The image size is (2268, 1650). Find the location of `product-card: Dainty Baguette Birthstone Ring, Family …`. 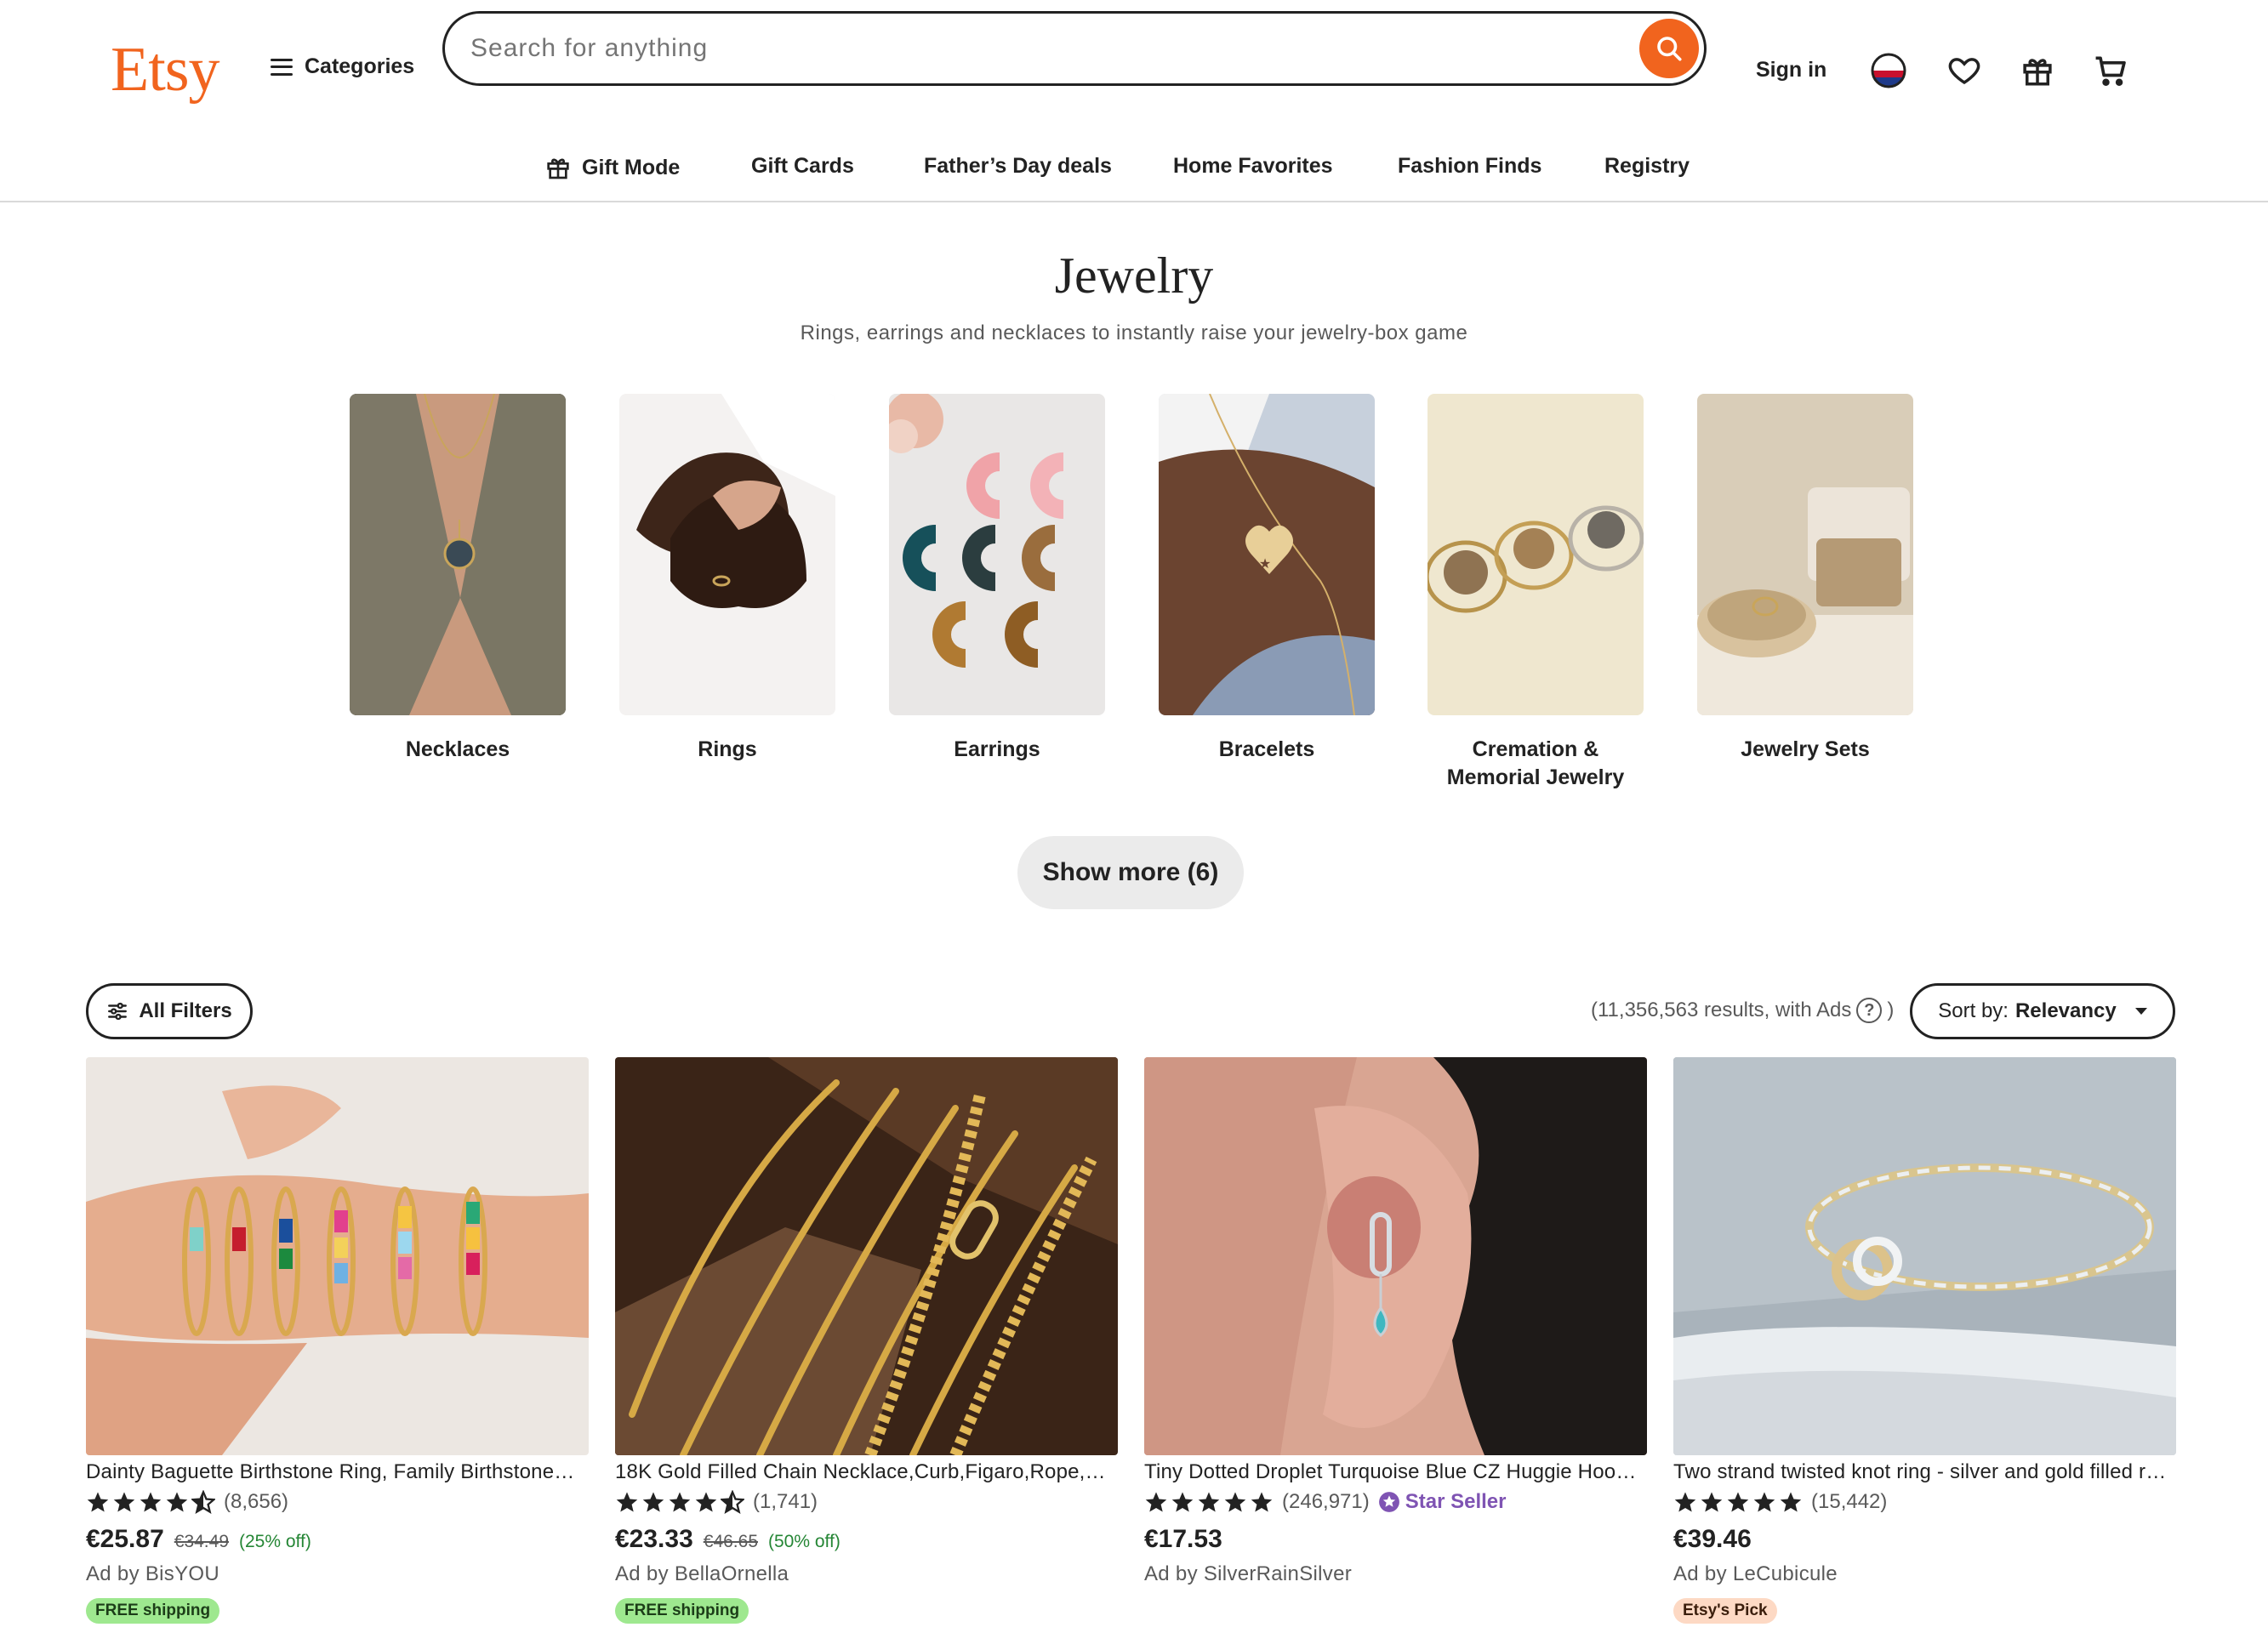

product-card: Dainty Baguette Birthstone Ring, Family … is located at coordinates (337, 1340).